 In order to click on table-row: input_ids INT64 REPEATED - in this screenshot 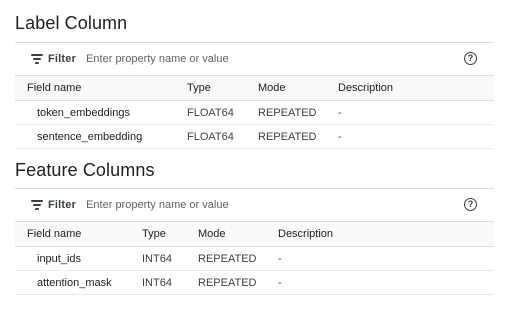, I will do `click(254, 258)`.